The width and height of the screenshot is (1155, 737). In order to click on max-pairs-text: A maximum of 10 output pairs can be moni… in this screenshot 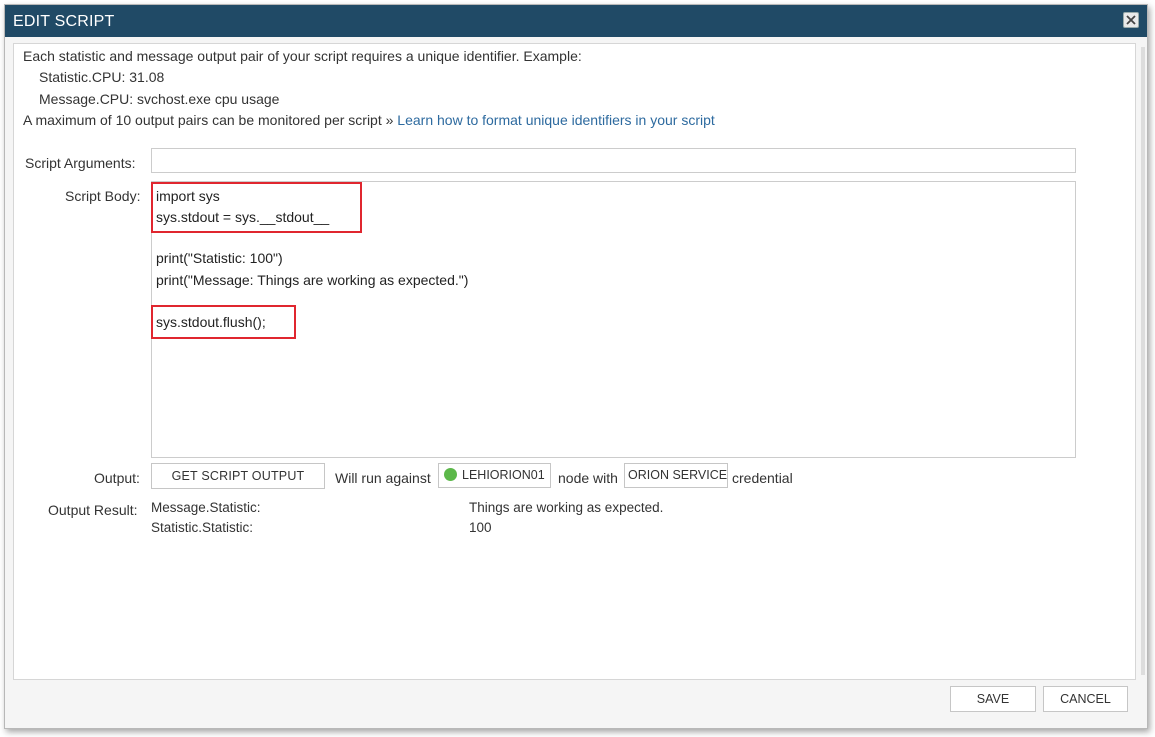, I will do `click(208, 120)`.